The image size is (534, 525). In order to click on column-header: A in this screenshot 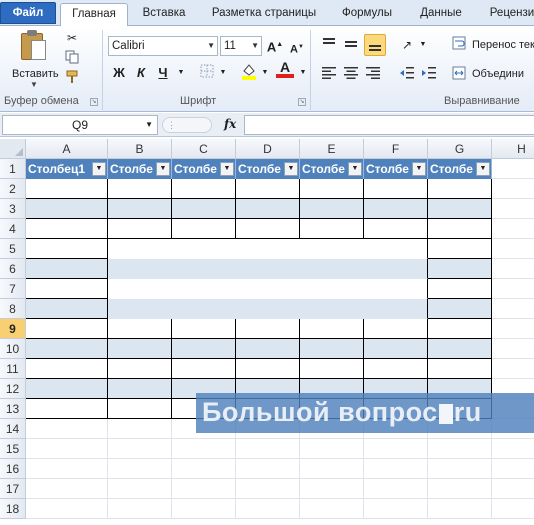, I will do `click(67, 149)`.